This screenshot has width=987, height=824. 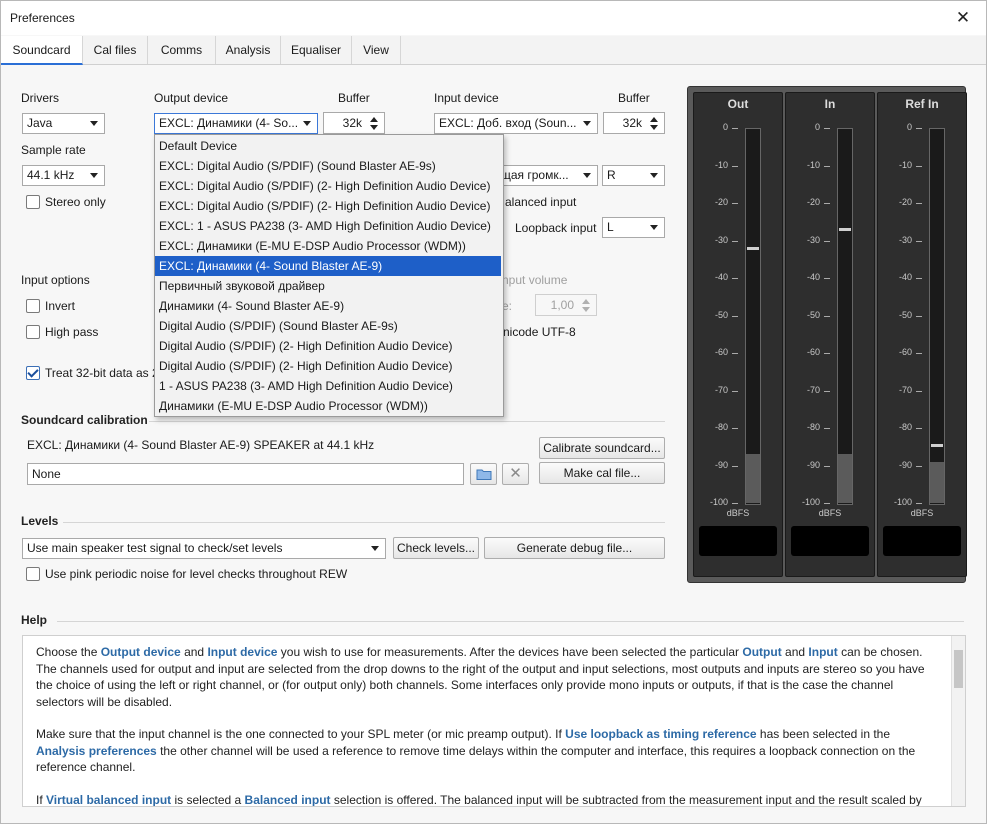 I want to click on sample-rate-select: 44.1 kHz, so click(x=63, y=175).